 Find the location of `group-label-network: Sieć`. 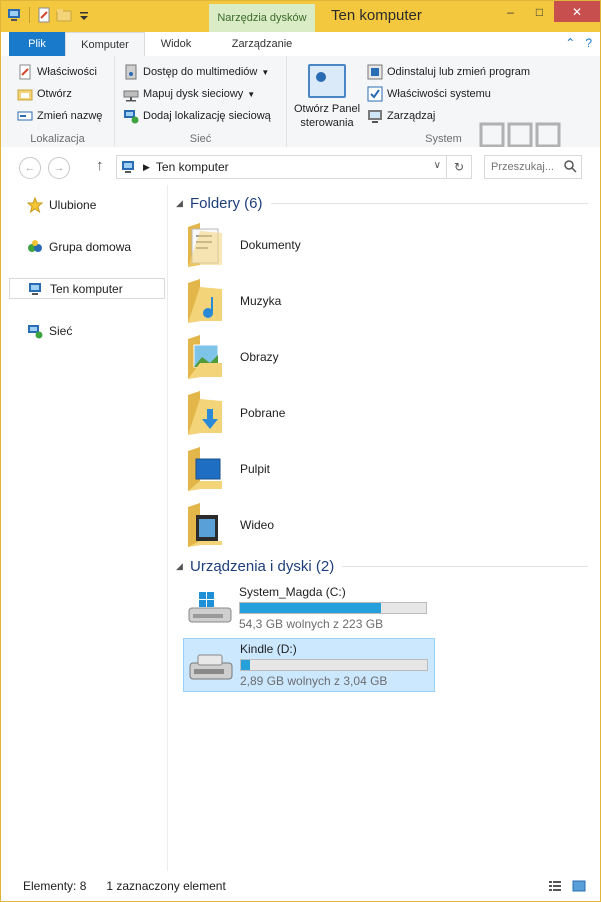

group-label-network: Sieć is located at coordinates (200, 139).